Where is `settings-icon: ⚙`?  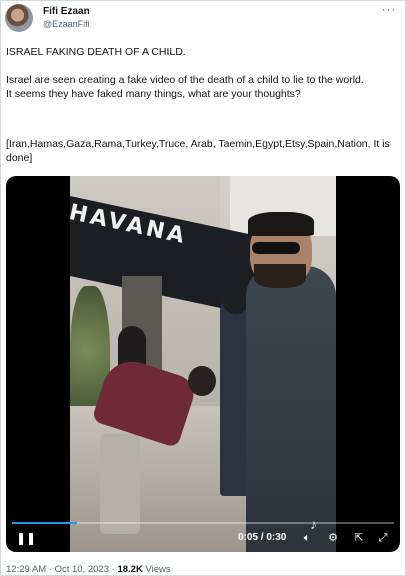
settings-icon: ⚙ is located at coordinates (333, 538).